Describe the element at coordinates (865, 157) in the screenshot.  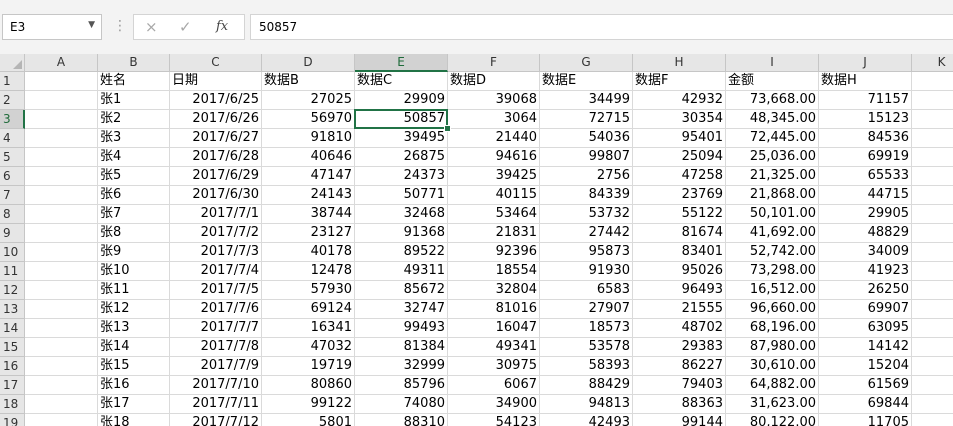
I see `data-cell: 69919` at that location.